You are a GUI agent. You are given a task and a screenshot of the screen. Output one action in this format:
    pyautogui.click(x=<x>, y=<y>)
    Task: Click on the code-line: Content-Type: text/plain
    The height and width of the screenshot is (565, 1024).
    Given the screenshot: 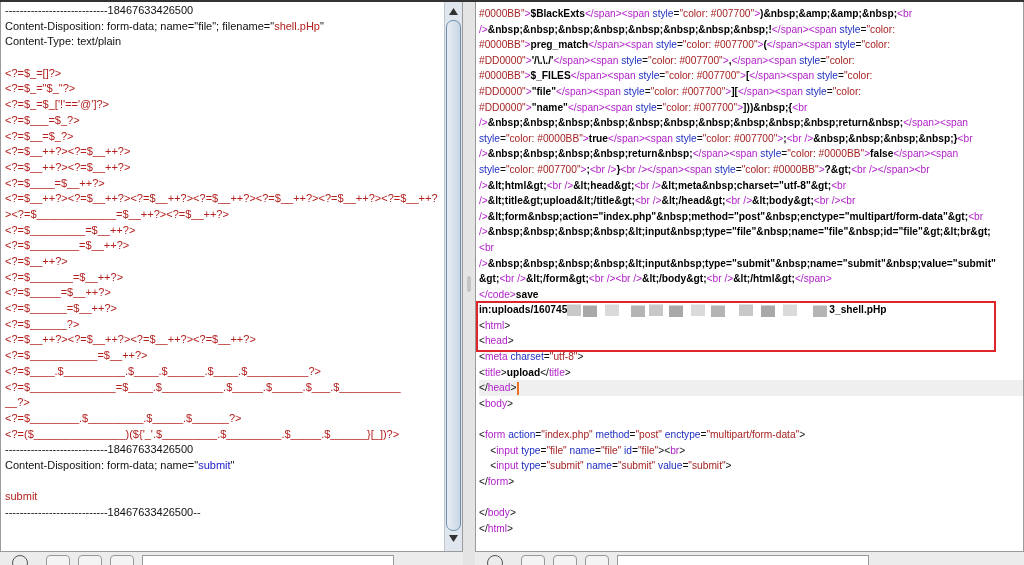 What is the action you would take?
    pyautogui.click(x=63, y=42)
    